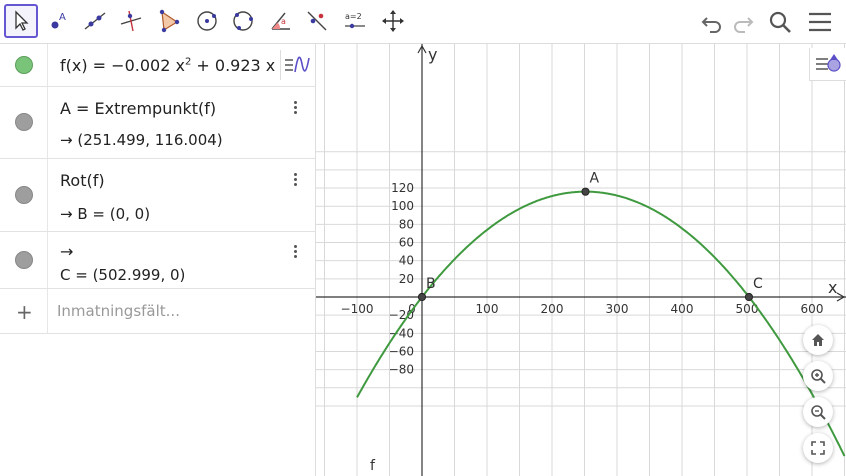 Image resolution: width=846 pixels, height=476 pixels. What do you see at coordinates (682, 309) in the screenshot?
I see `x-tick-label: 400` at bounding box center [682, 309].